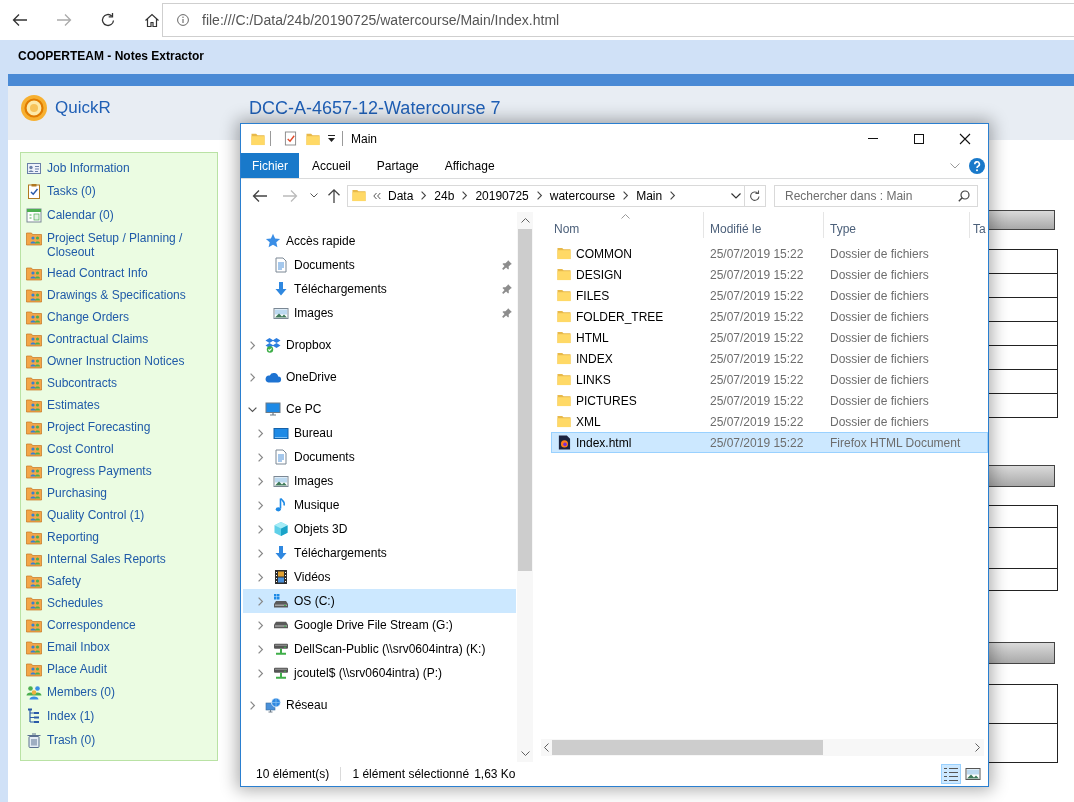 The image size is (1074, 802). What do you see at coordinates (119, 603) in the screenshot?
I see `sidebar-link: Schedules` at bounding box center [119, 603].